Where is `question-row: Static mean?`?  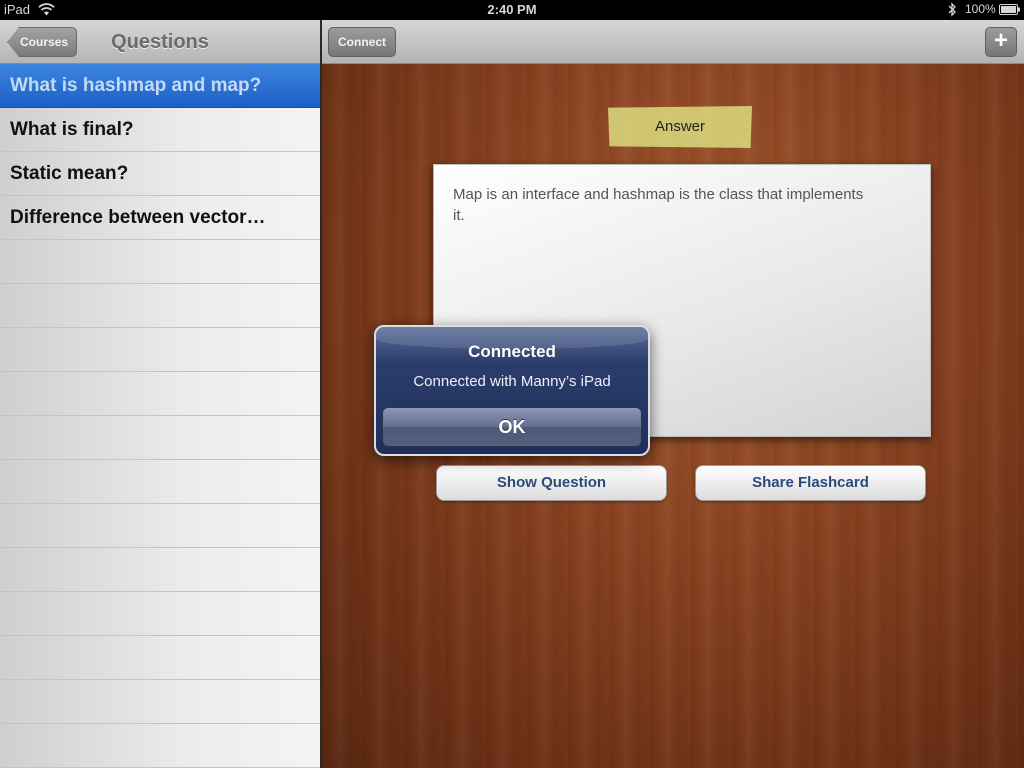 question-row: Static mean? is located at coordinates (160, 174).